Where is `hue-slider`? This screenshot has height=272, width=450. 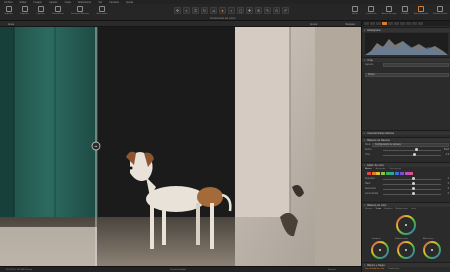
hue-slider is located at coordinates (413, 184).